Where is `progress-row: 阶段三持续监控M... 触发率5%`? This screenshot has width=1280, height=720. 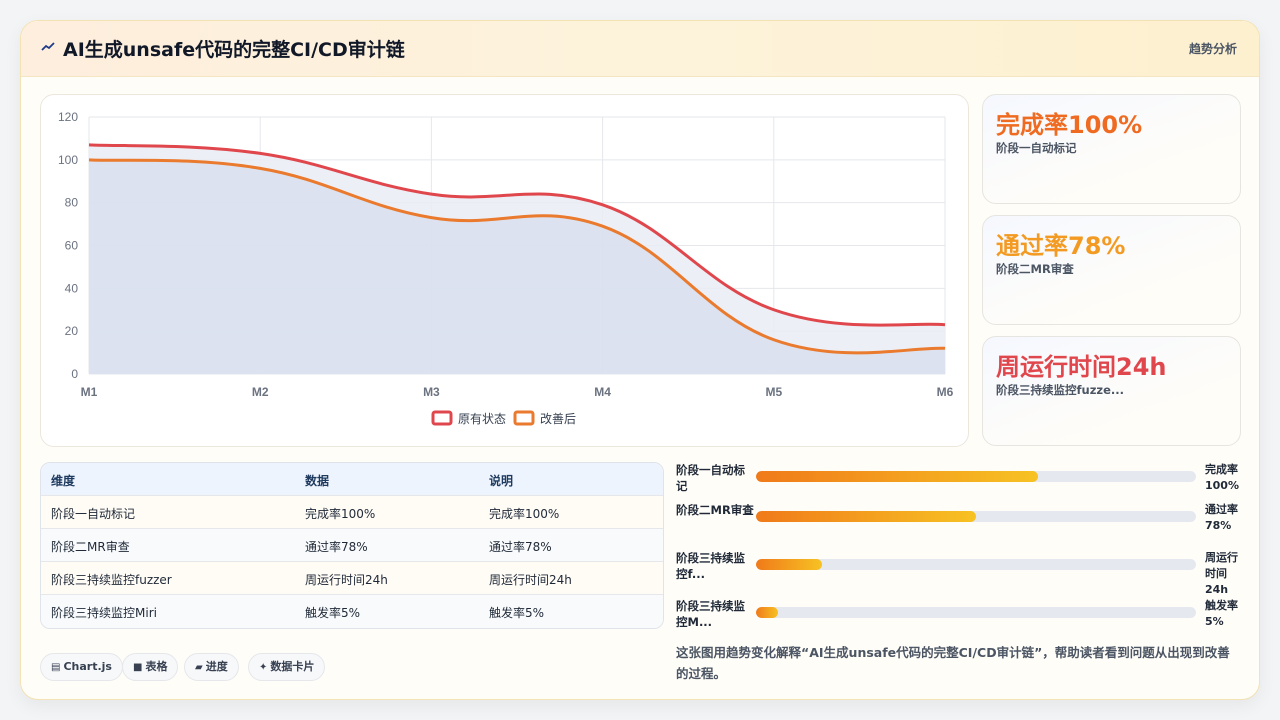
progress-row: 阶段三持续监控M... 触发率5% is located at coordinates (958, 616).